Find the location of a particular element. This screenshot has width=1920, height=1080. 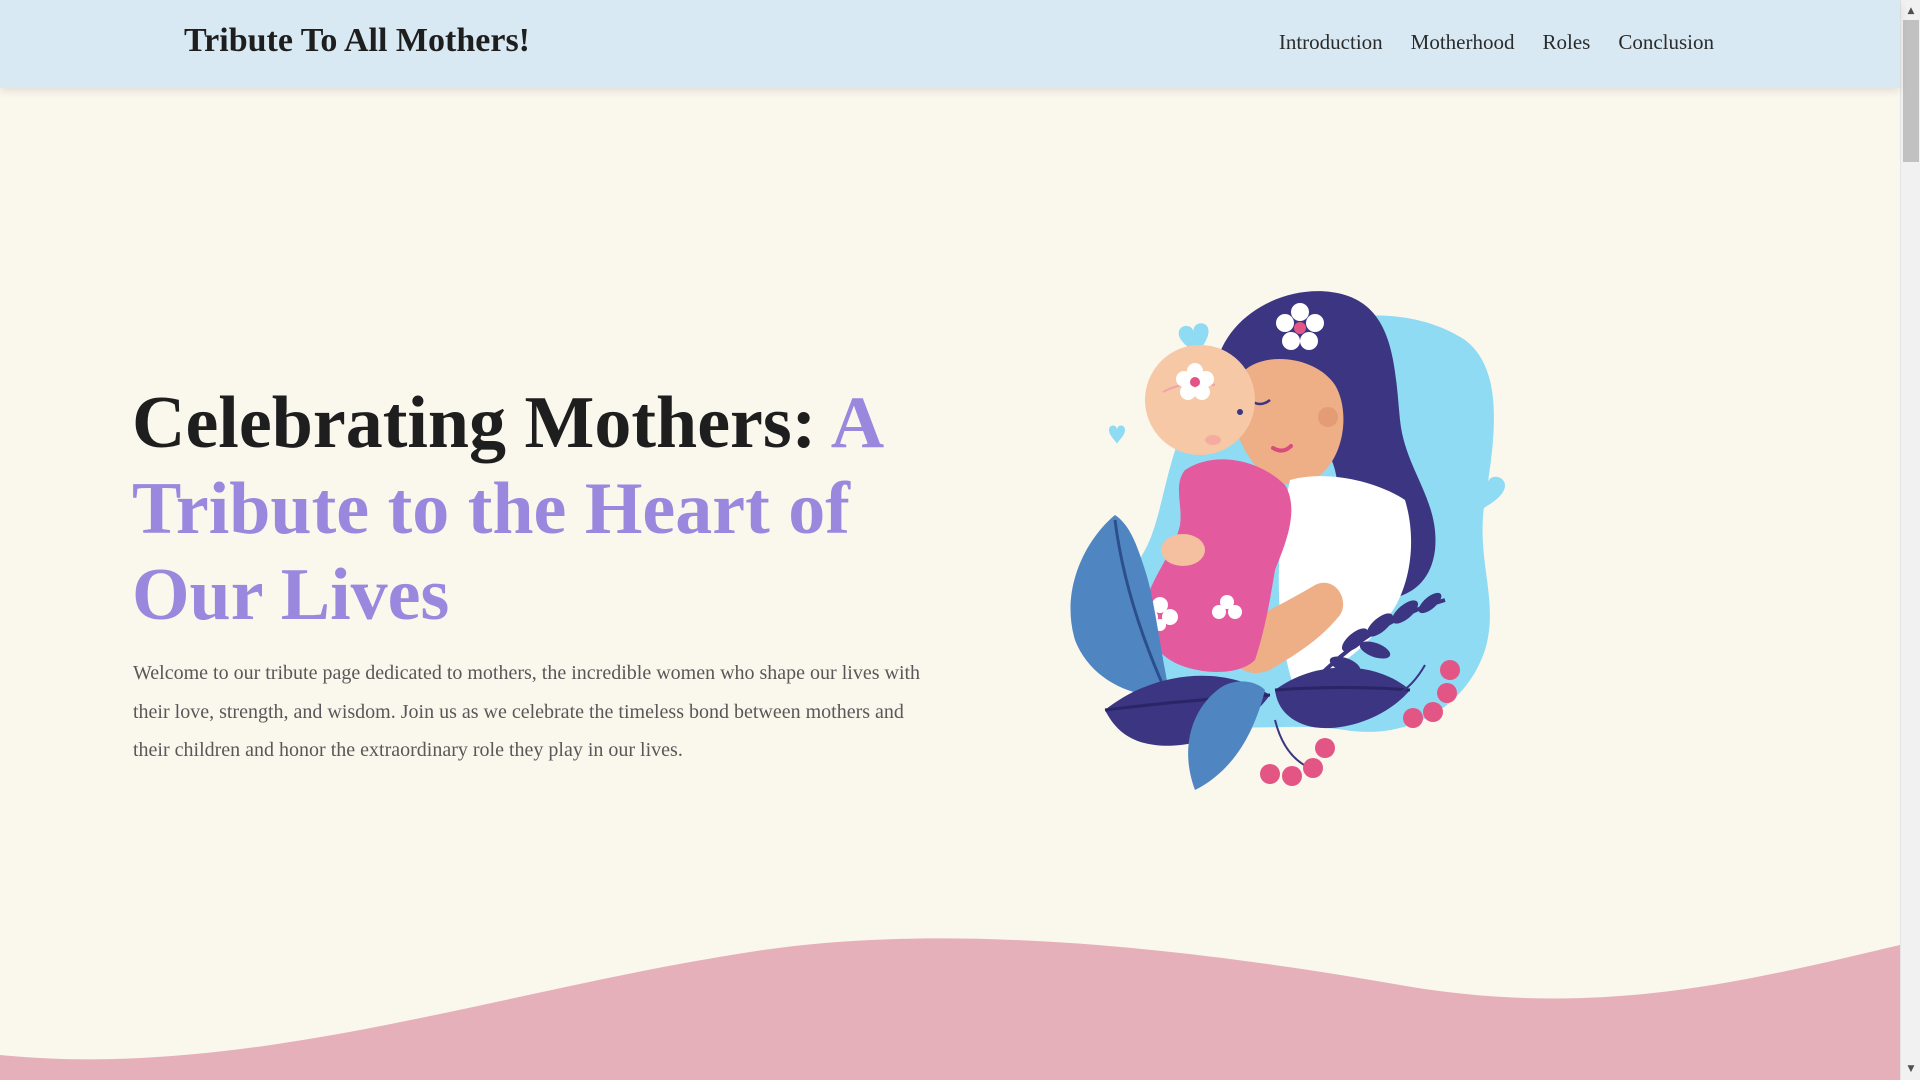

nav-links: Introduction Motherhood Roles Conclusion is located at coordinates (1496, 42).